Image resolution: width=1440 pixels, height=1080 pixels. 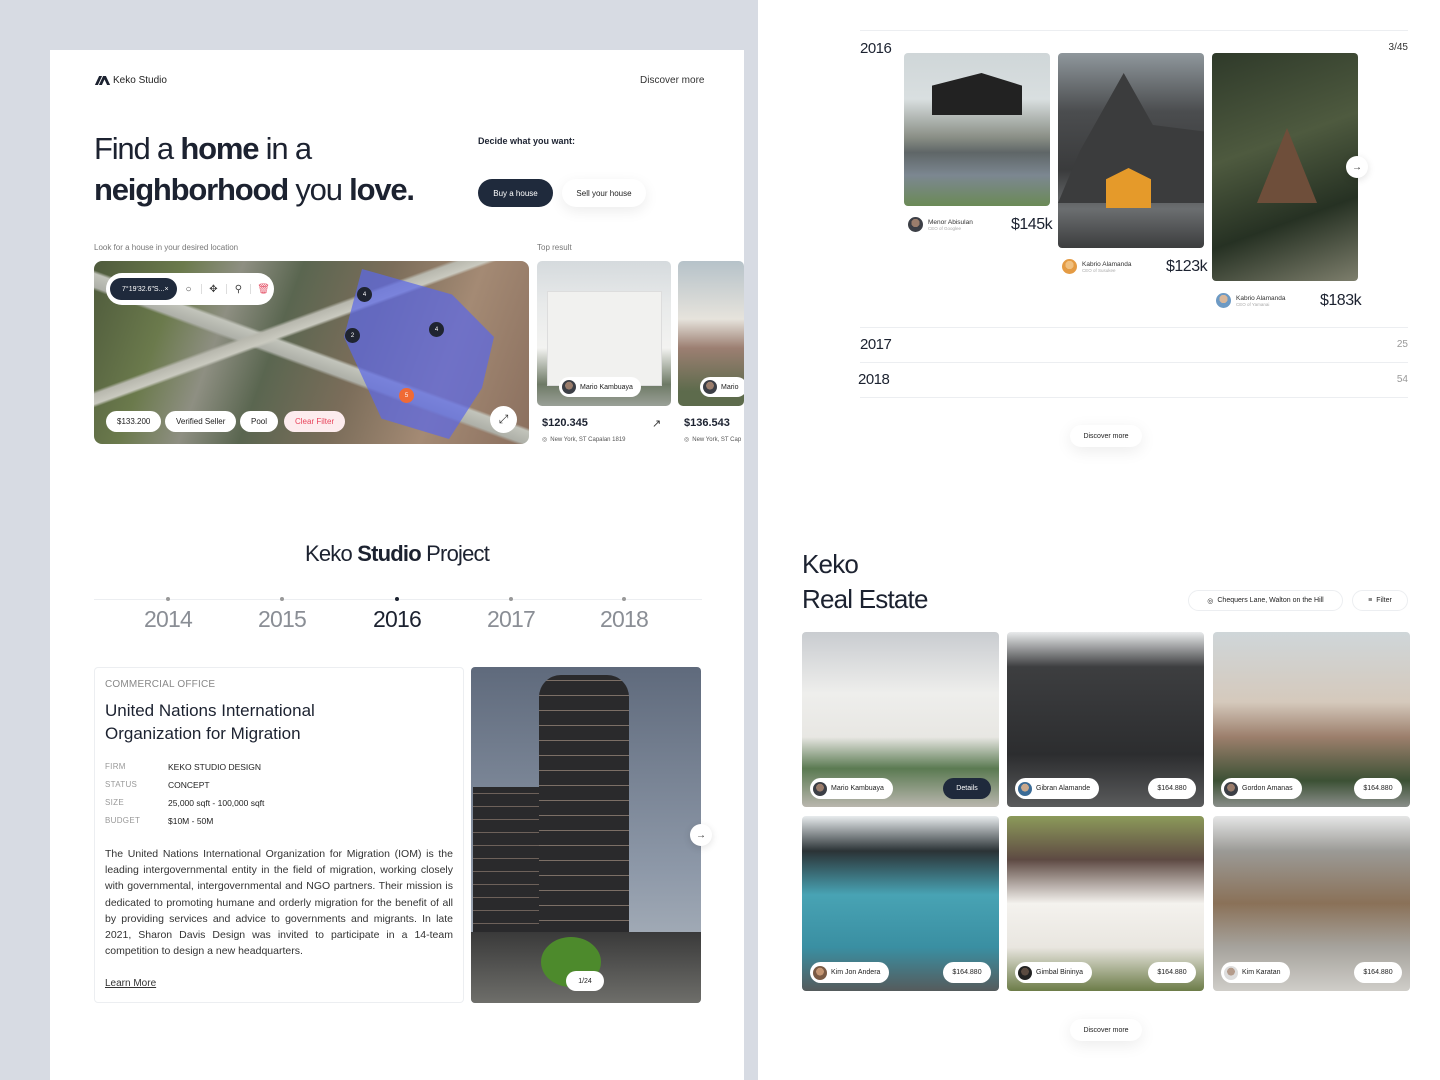 I want to click on trash-icon: 🗑, so click(x=263, y=289).